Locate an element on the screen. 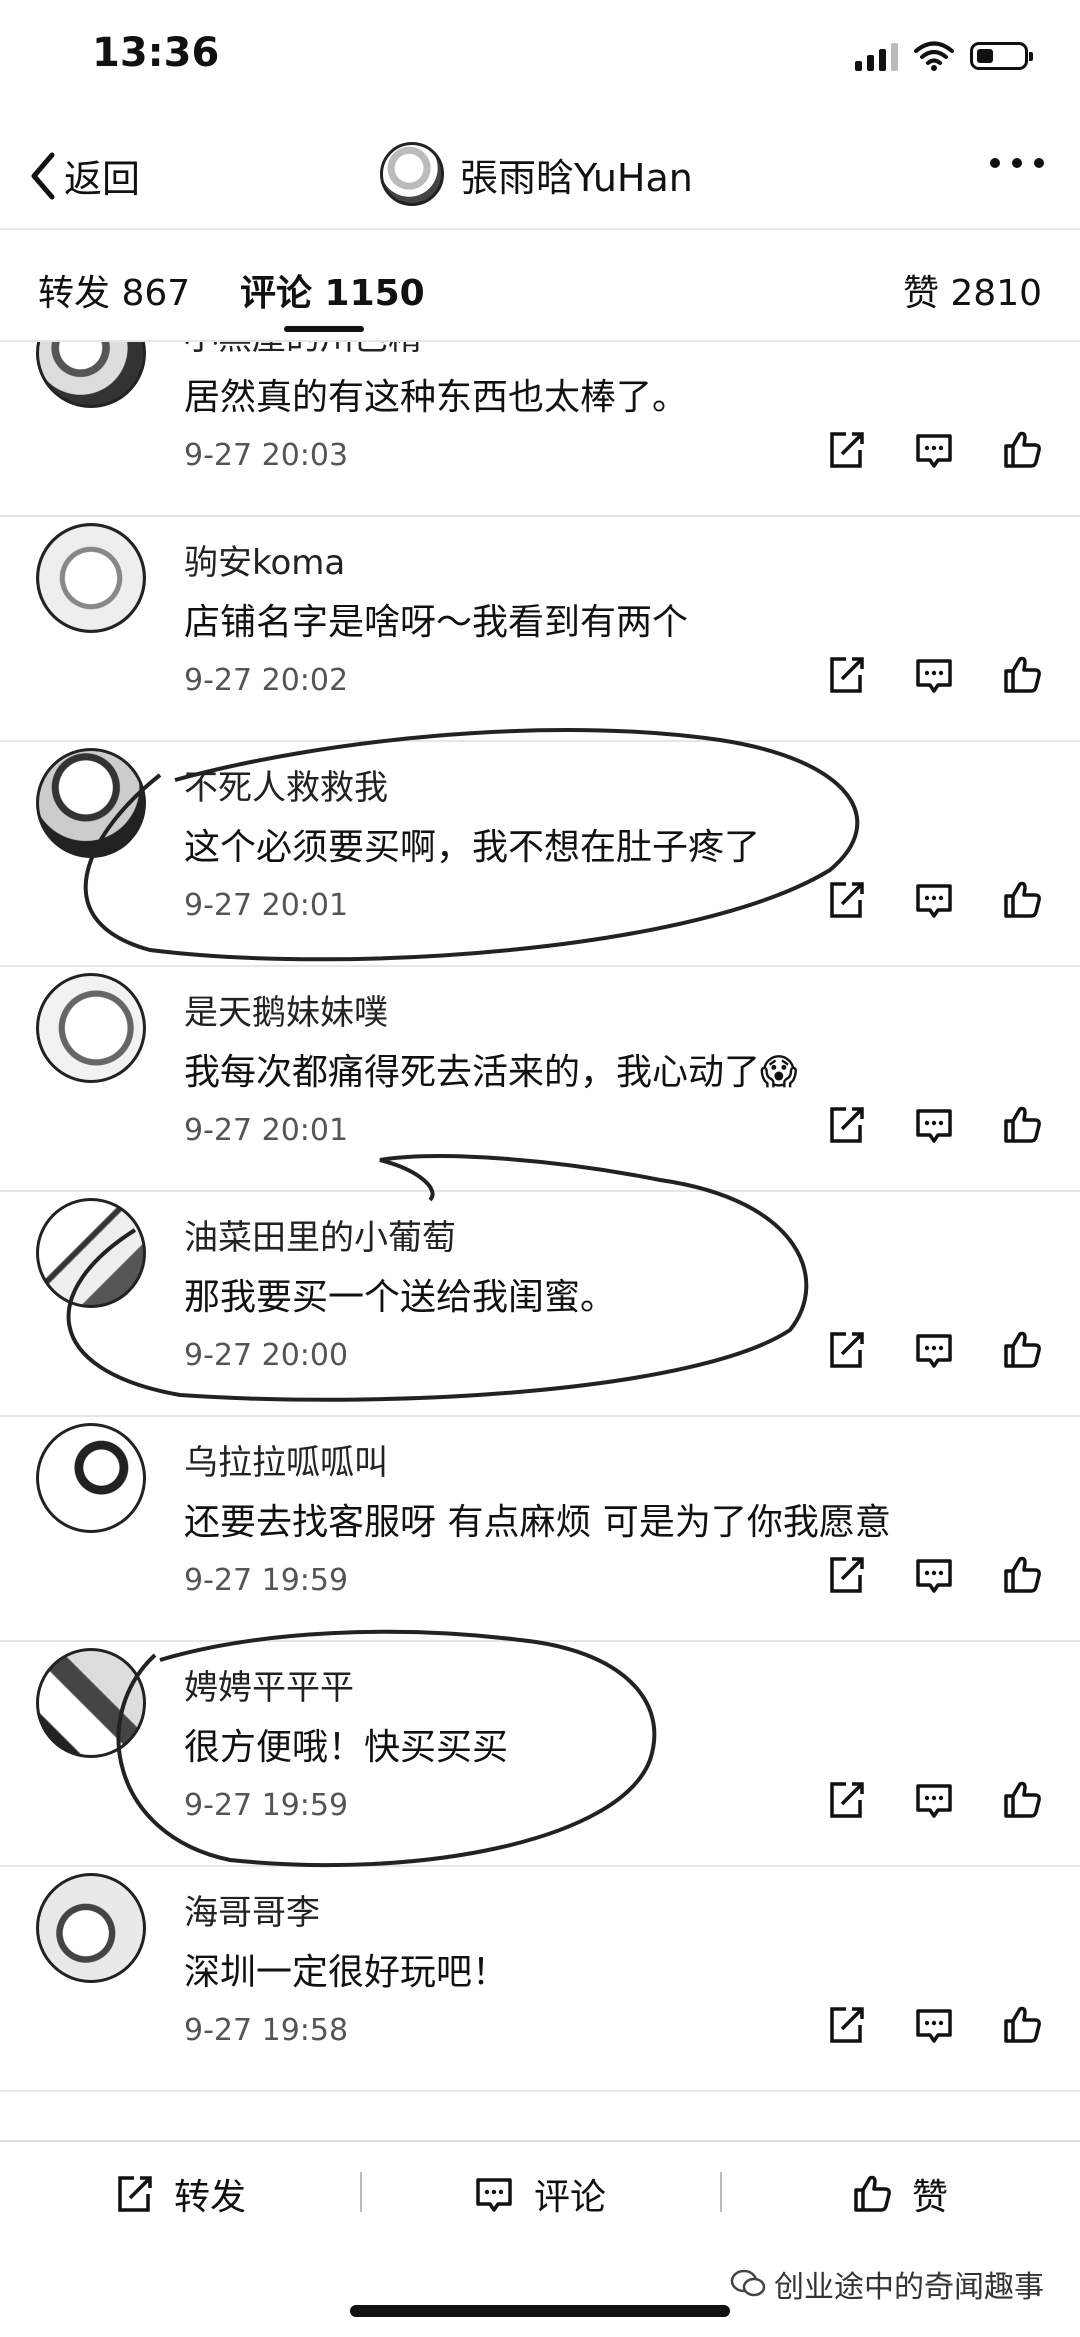 The image size is (1080, 2337). comment-username: 油菜田里的小葡萄 is located at coordinates (320, 1234).